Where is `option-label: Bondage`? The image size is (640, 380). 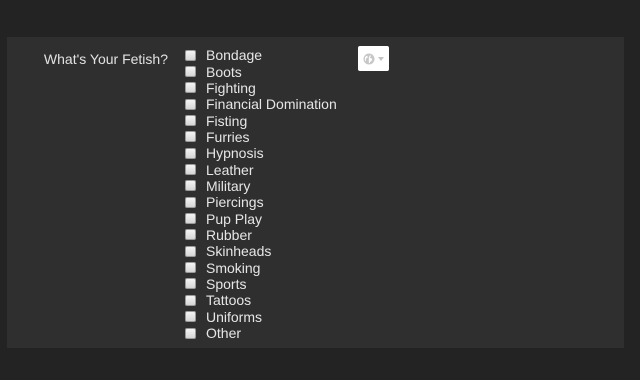
option-label: Bondage is located at coordinates (234, 55).